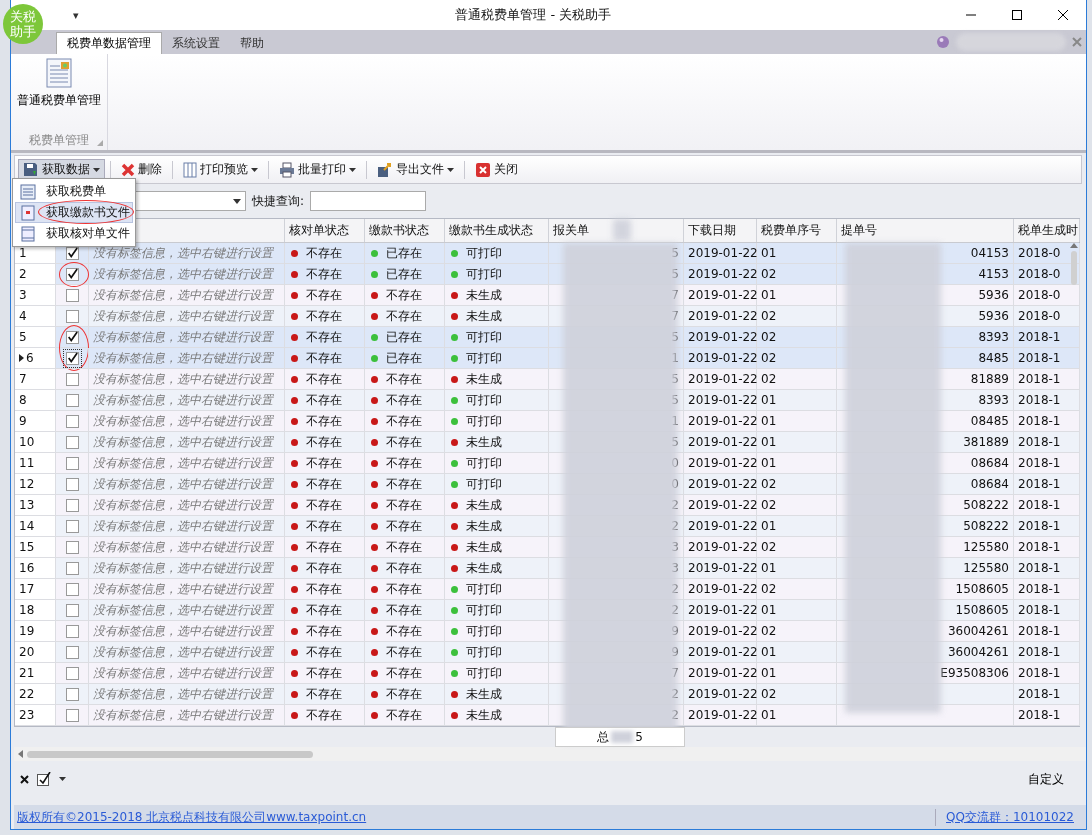 The image size is (1092, 835). Describe the element at coordinates (252, 43) in the screenshot. I see `ribbon-tab: 帮助` at that location.